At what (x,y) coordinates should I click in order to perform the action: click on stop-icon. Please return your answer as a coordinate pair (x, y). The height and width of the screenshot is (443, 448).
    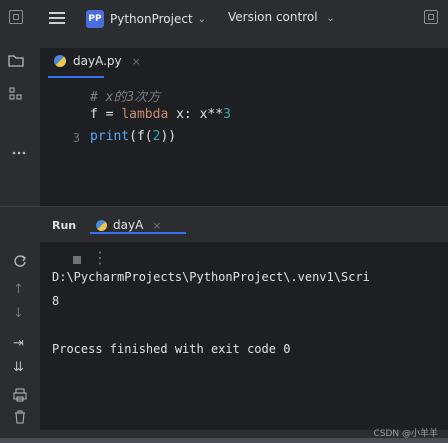
    Looking at the image, I should click on (77, 259).